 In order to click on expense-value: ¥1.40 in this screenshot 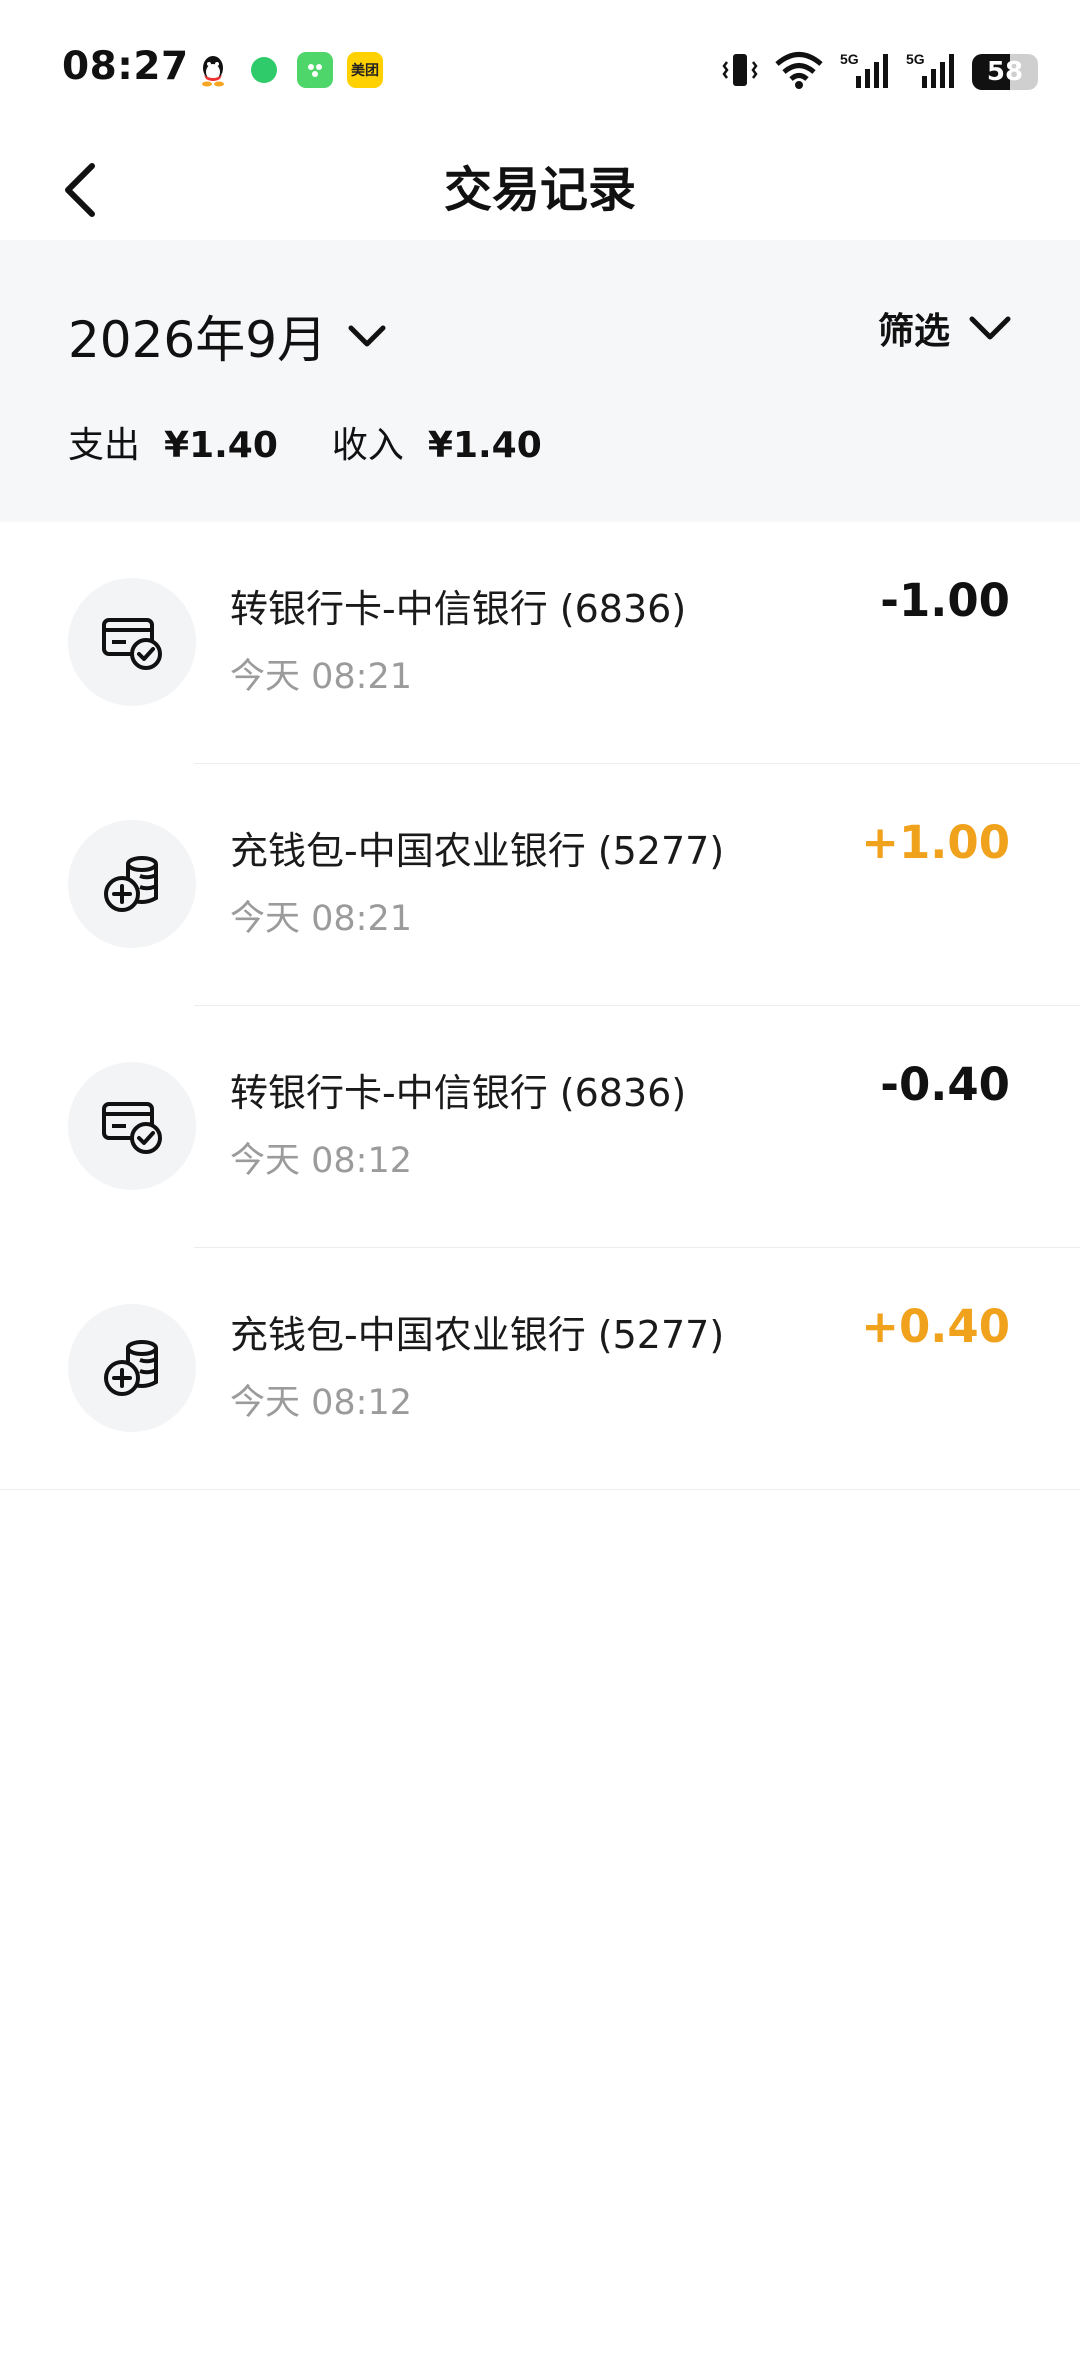, I will do `click(221, 445)`.